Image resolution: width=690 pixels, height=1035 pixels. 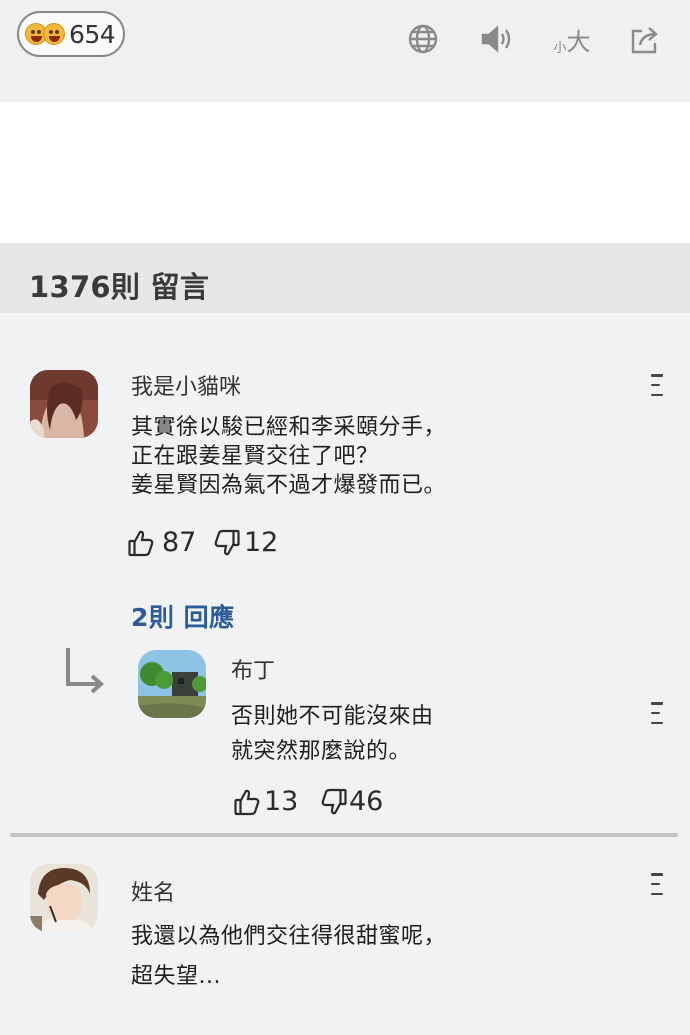 What do you see at coordinates (578, 41) in the screenshot?
I see `font-big-label: 大` at bounding box center [578, 41].